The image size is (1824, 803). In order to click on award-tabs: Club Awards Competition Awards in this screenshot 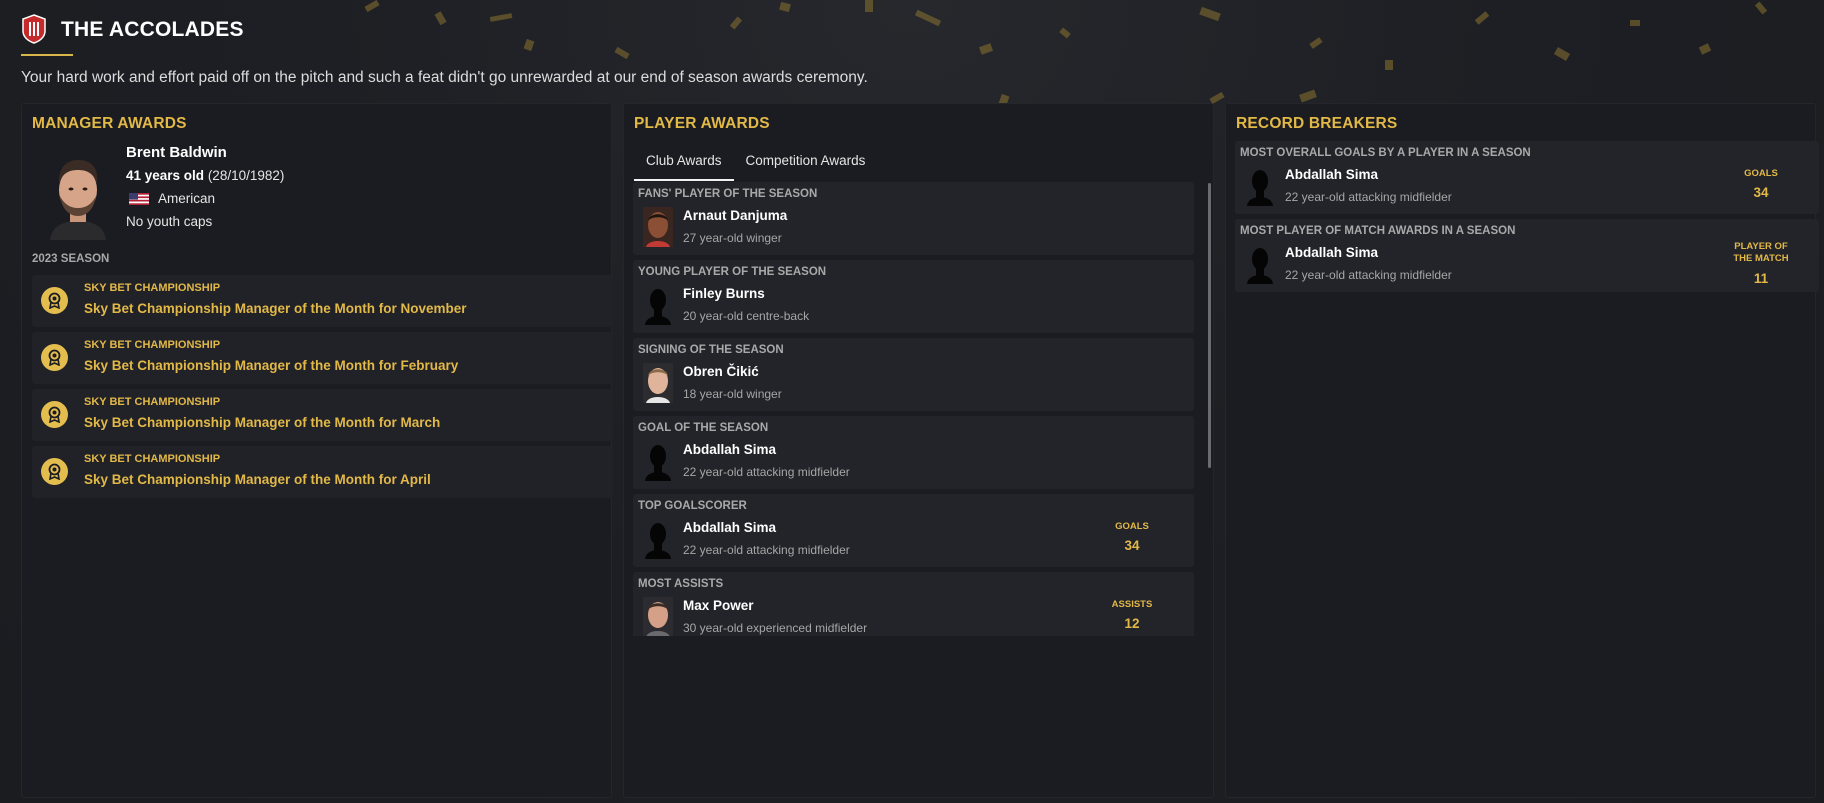, I will do `click(755, 163)`.